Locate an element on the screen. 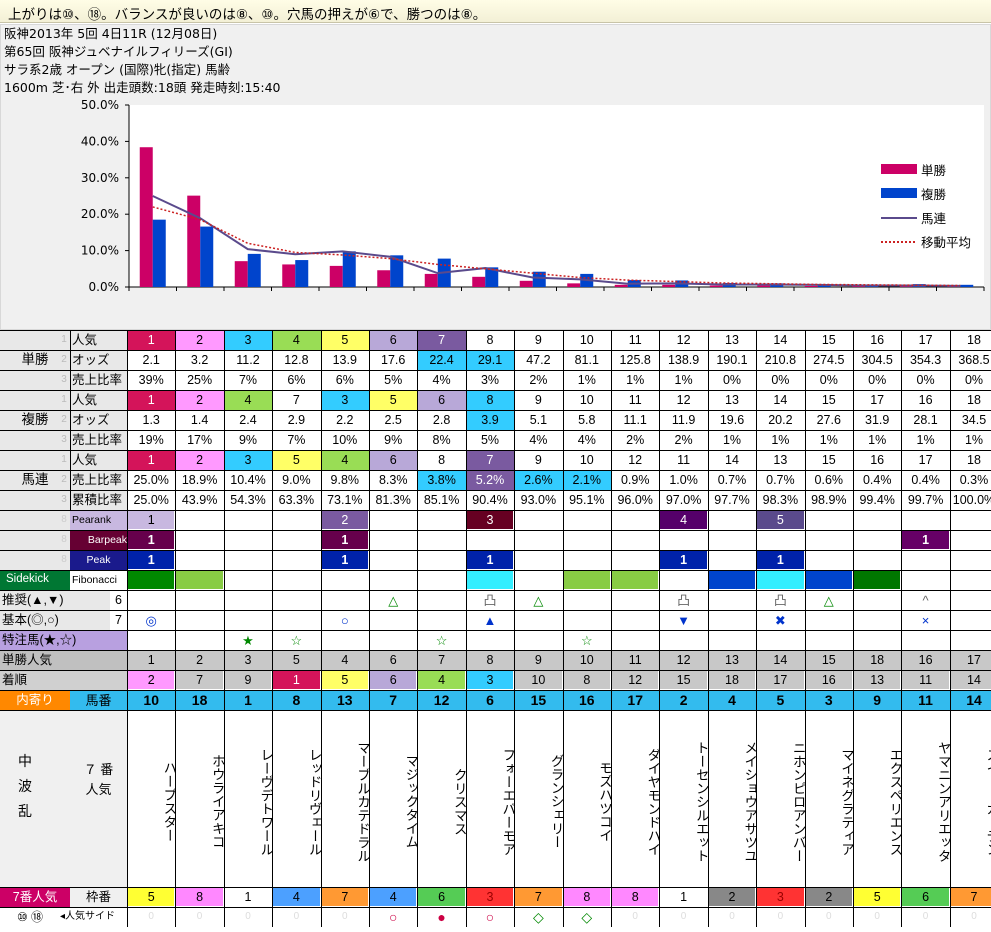  umaban-cell: 11 is located at coordinates (925, 700).